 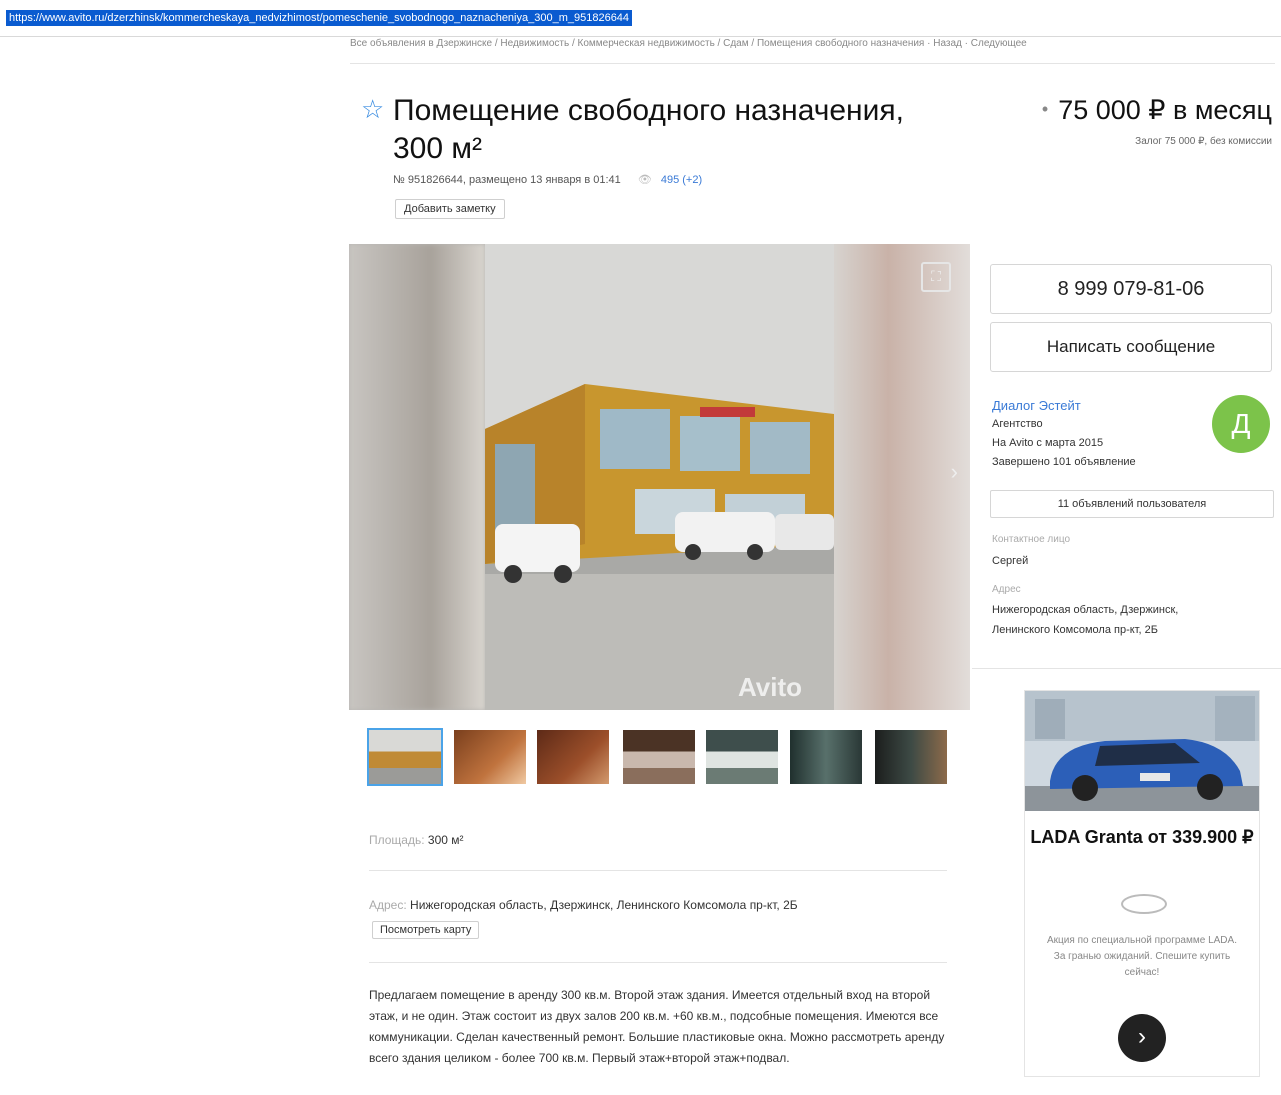 I want to click on favorite-star-icon: ☆, so click(x=372, y=109).